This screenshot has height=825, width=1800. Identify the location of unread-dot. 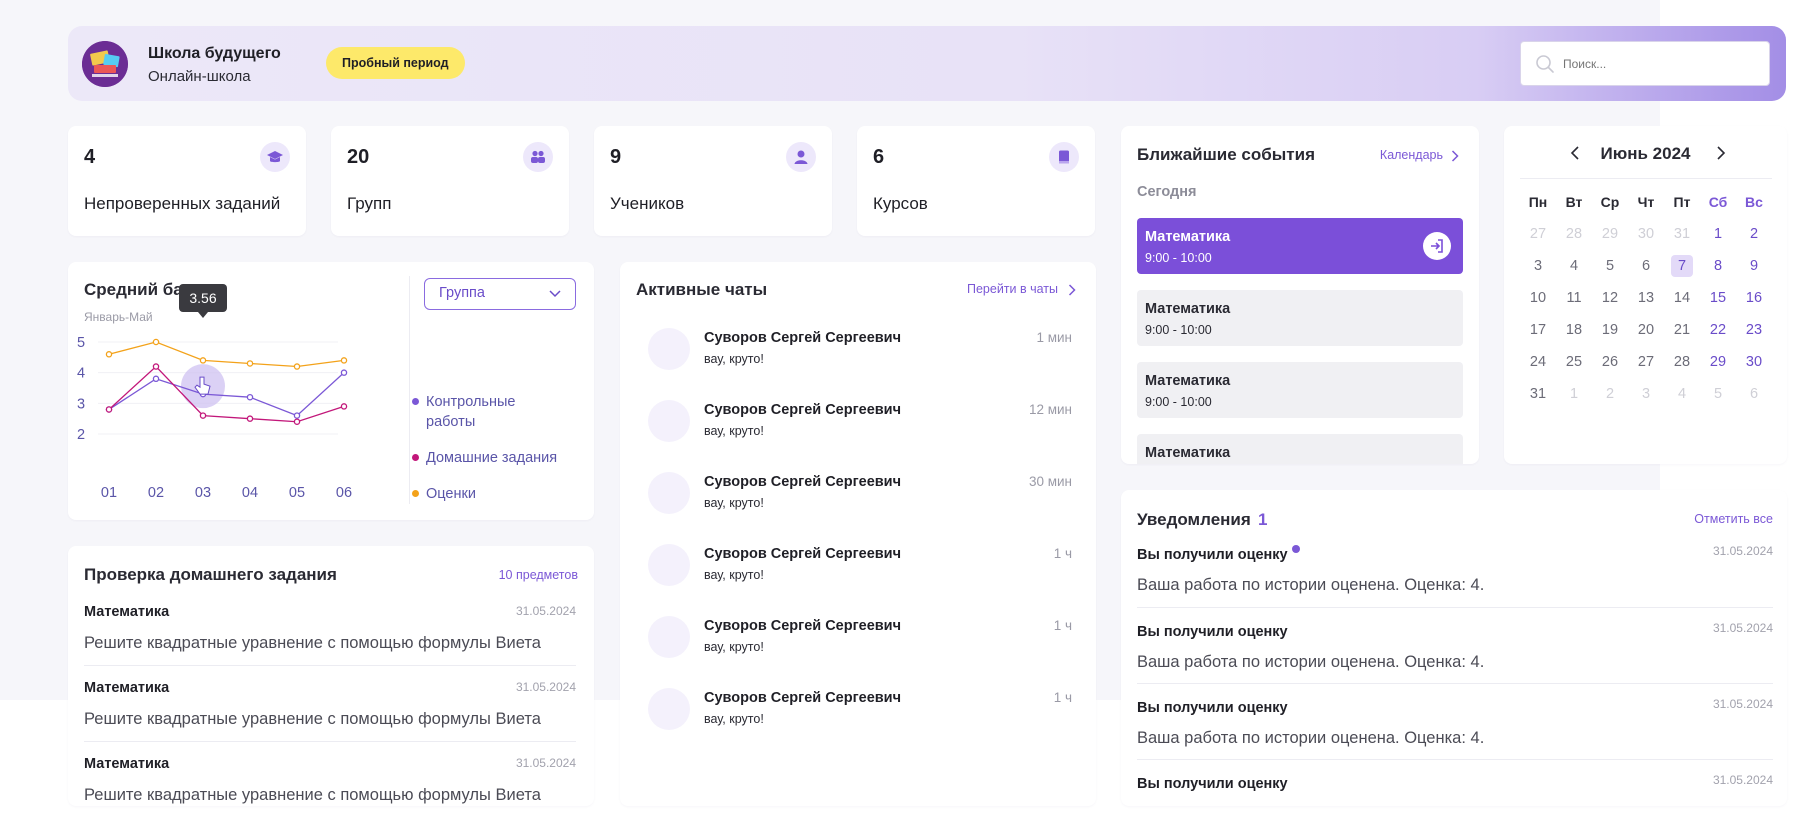
(1295, 549).